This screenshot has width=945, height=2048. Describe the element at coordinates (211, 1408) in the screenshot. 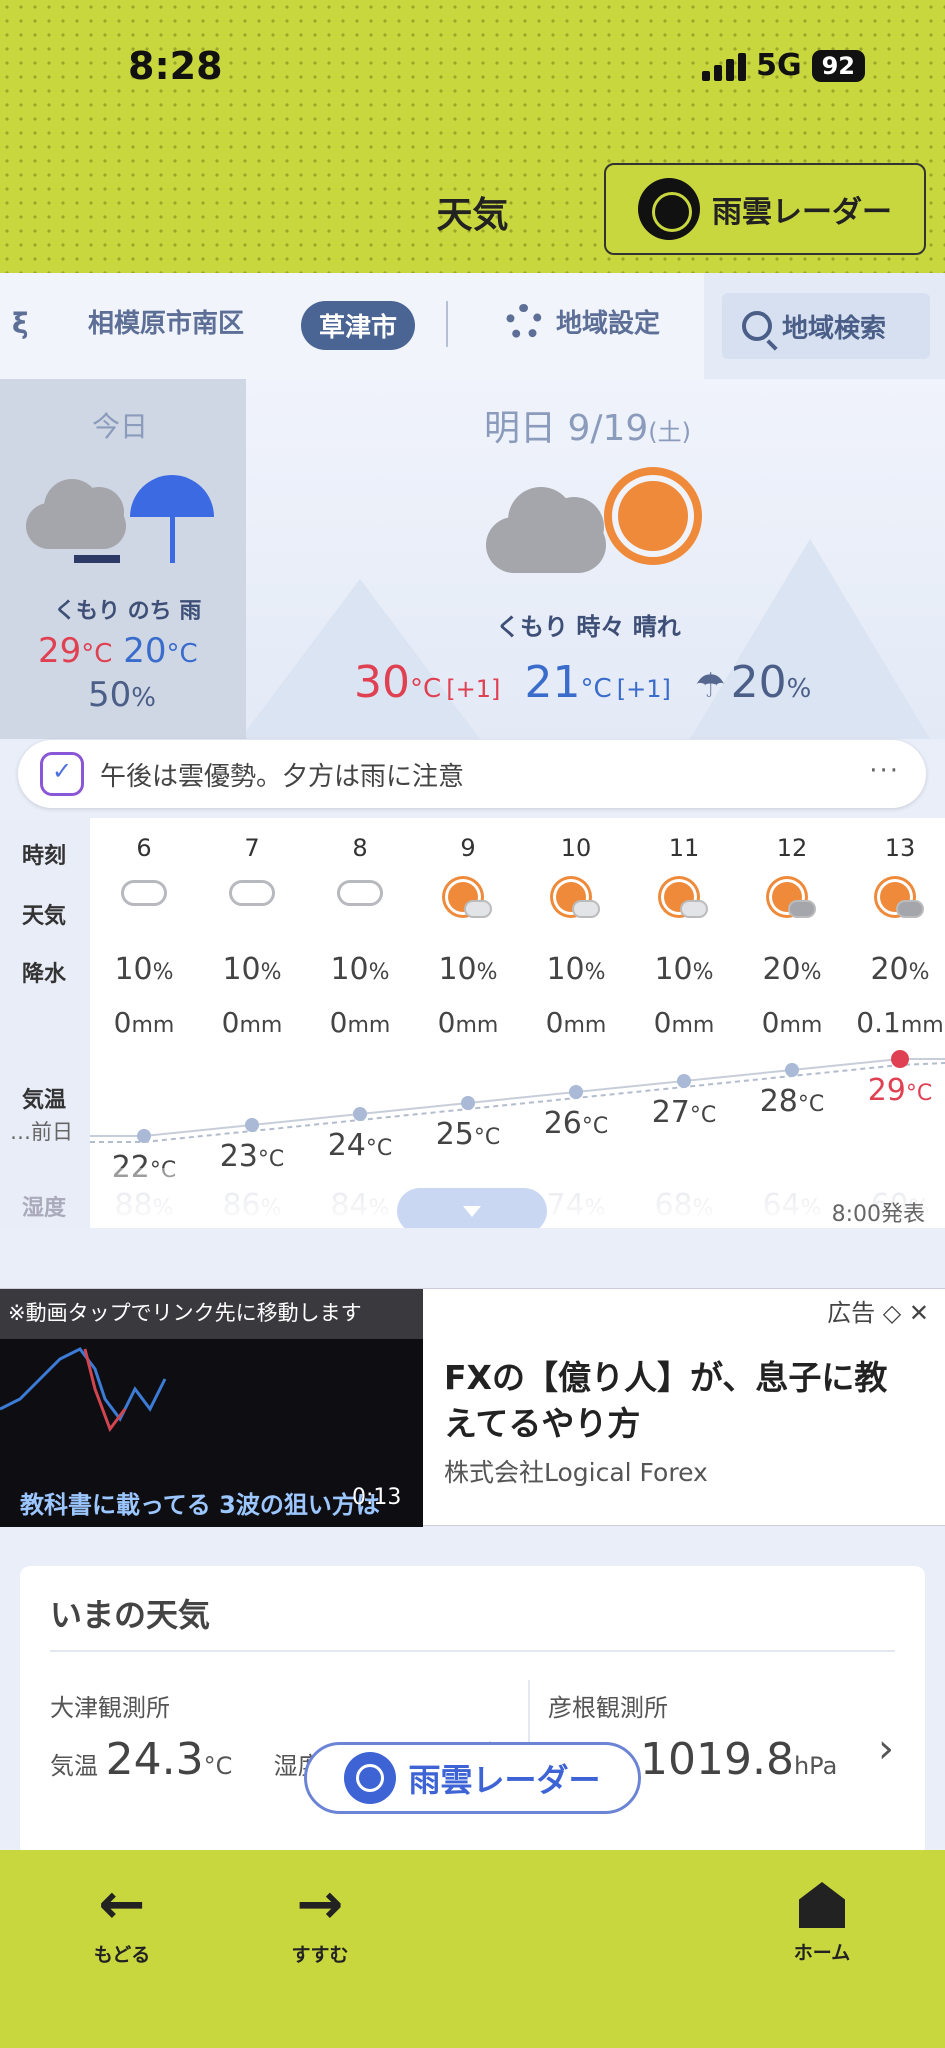

I see `ad-video: ※動画タップでリンク先に移動します 教科書に載ってる 3波の狙い方は 0:13` at that location.